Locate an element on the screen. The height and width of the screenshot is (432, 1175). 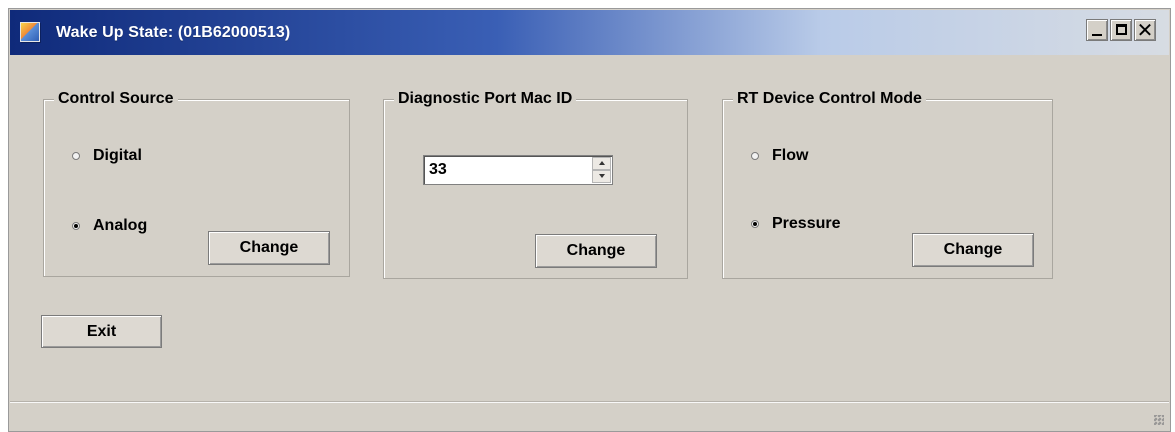
rt-mode-flow-option: Flow is located at coordinates (779, 156).